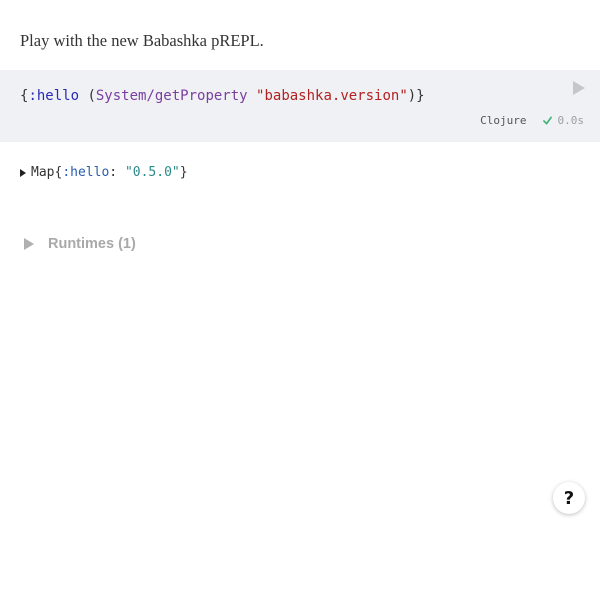 This screenshot has width=600, height=600. I want to click on result-value: "0.5.0", so click(152, 172).